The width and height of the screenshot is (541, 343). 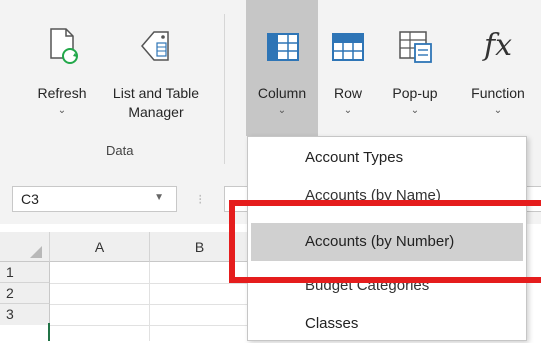 What do you see at coordinates (159, 197) in the screenshot?
I see `name-box-dropdown-icon: ▼` at bounding box center [159, 197].